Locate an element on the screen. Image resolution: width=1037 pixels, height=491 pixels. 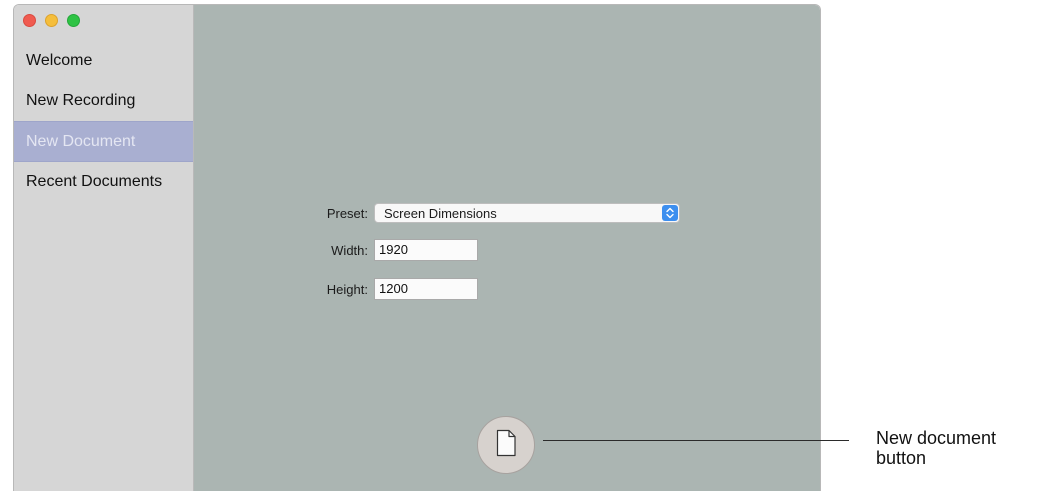
width-row: Width: 1920 is located at coordinates (336, 250).